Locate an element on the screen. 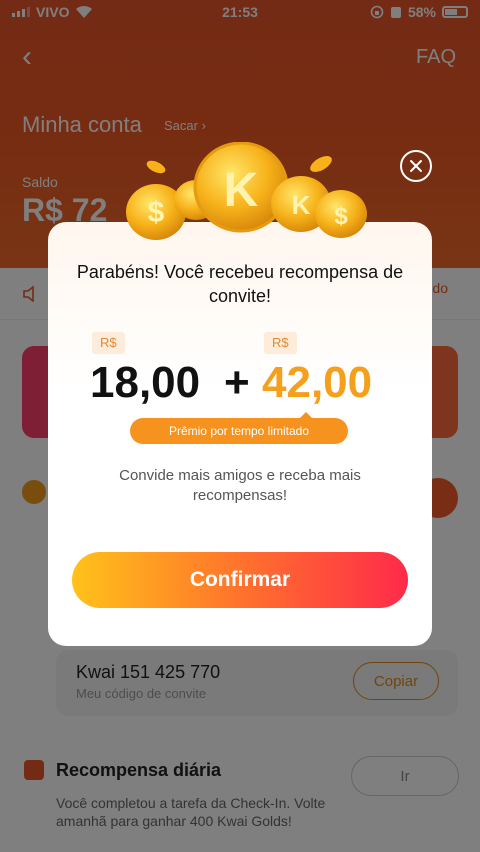 The image size is (480, 852). coins-illustration: $ K K $ is located at coordinates (246, 191).